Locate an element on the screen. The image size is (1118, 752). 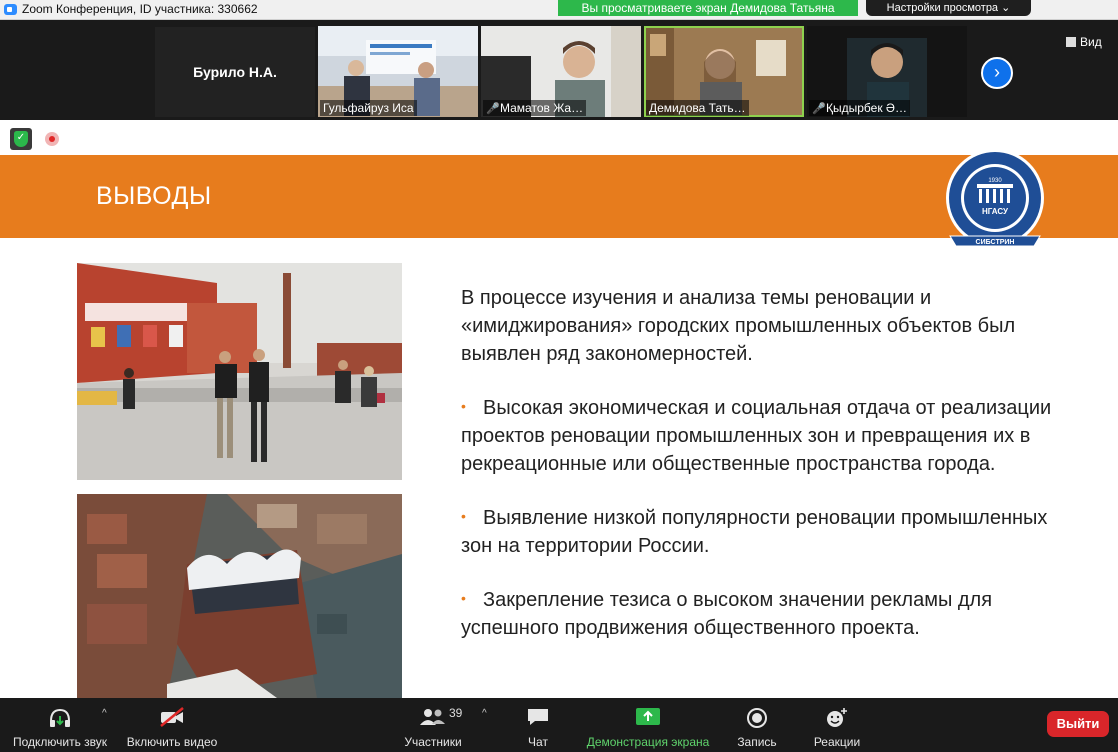
join-audio-button: Подключить звук is located at coordinates (60, 725).